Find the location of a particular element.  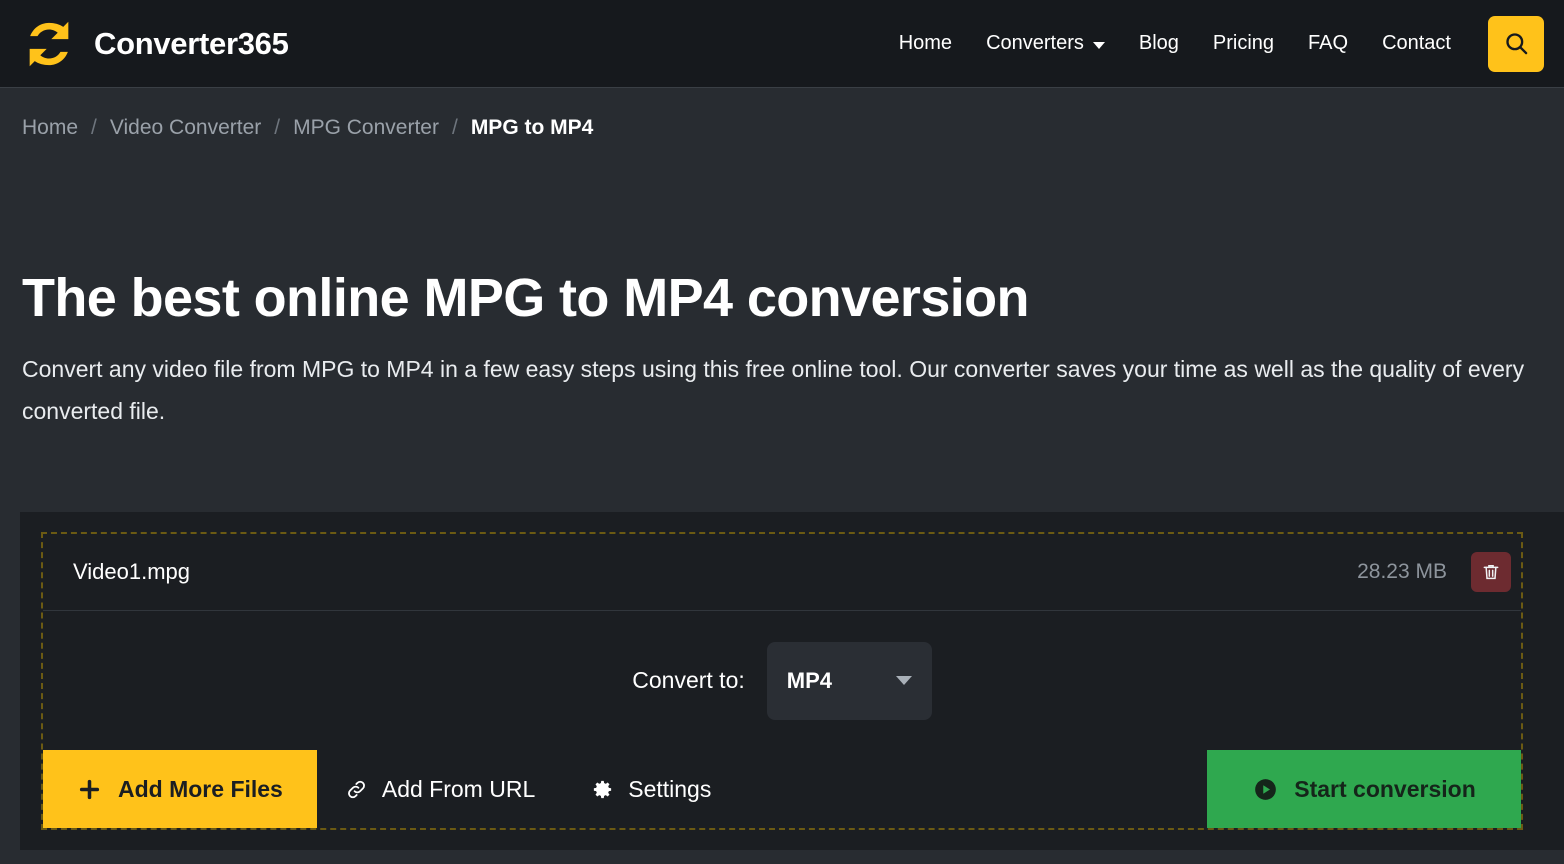

gear-icon is located at coordinates (602, 789).